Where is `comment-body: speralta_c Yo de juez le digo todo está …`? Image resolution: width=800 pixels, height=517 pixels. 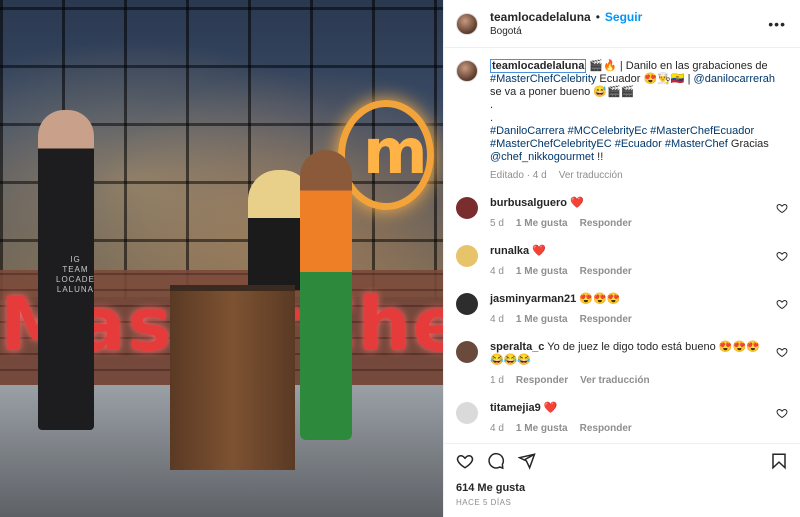
comment-body: speralta_c Yo de juez le digo todo está … is located at coordinates (630, 363).